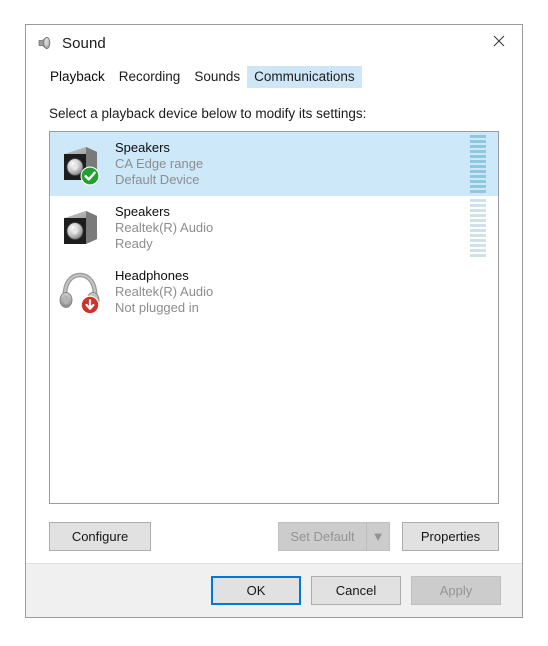 This screenshot has height=646, width=548. What do you see at coordinates (290, 228) in the screenshot?
I see `device-text: Speakers Realtek(R) Audio Ready` at bounding box center [290, 228].